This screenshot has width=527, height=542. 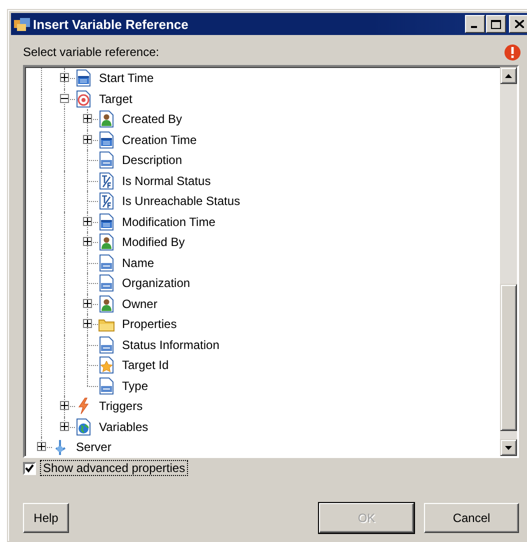 What do you see at coordinates (91, 52) in the screenshot?
I see `prompt-label: Select variable reference:` at bounding box center [91, 52].